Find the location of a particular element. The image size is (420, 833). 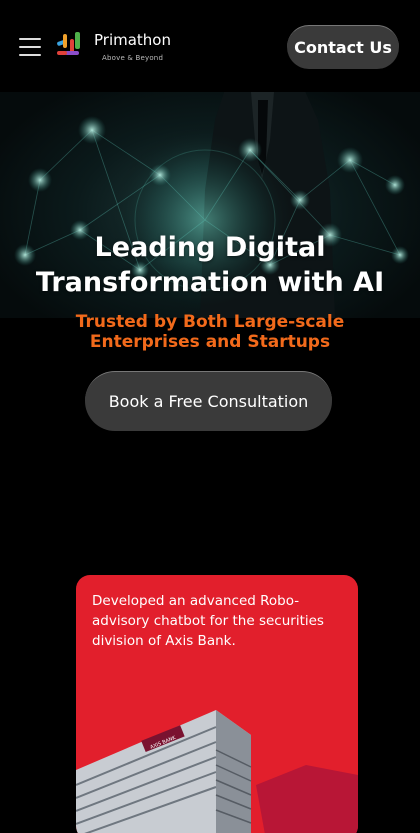

brand-name: Primathon is located at coordinates (132, 40).